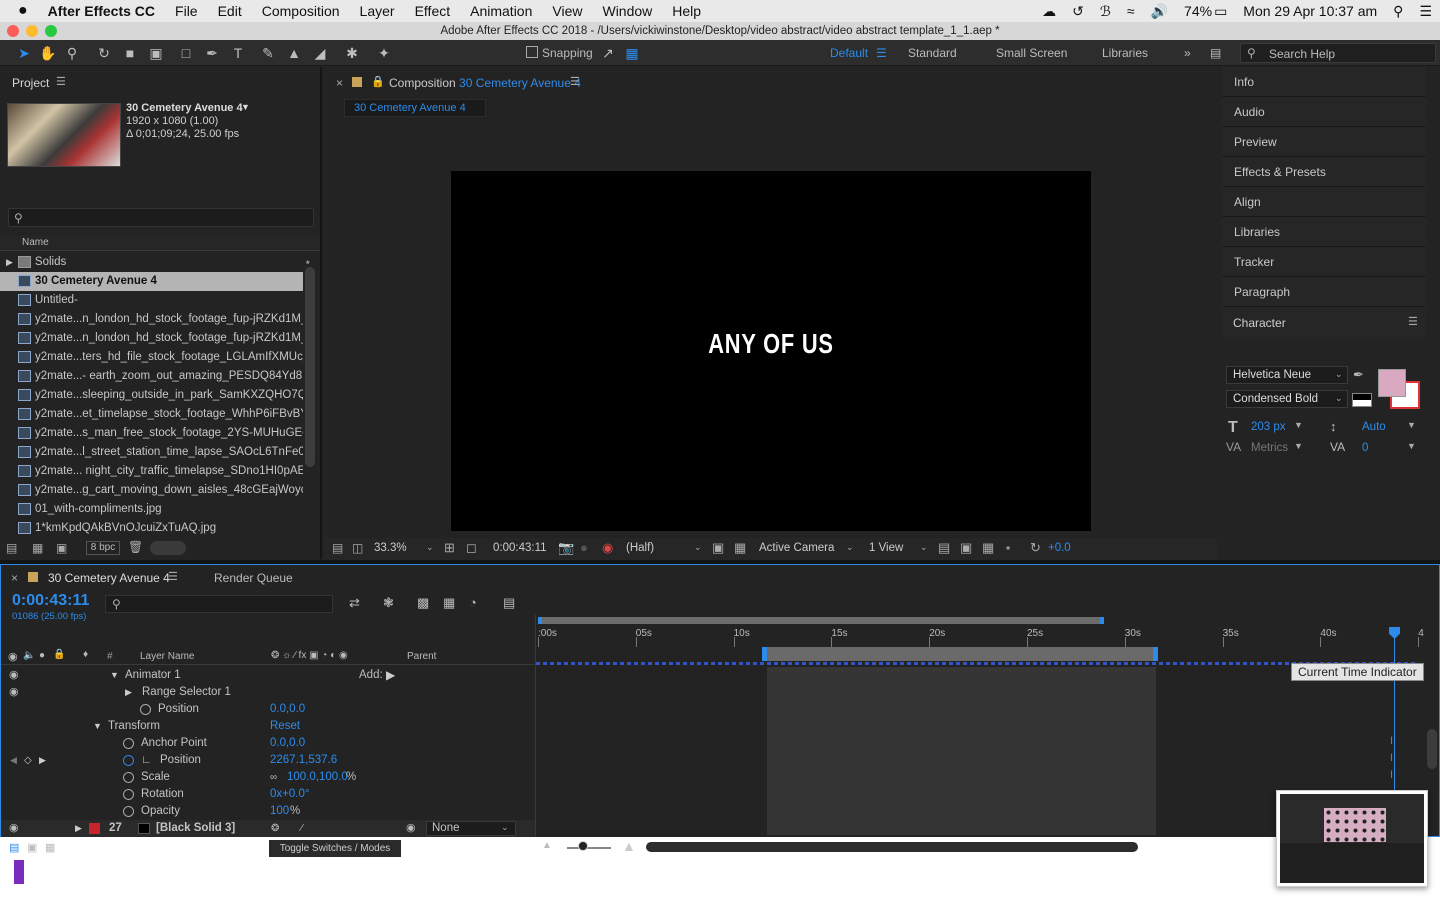 The image size is (1440, 900). Describe the element at coordinates (32, 847) in the screenshot. I see `transfer-controls-icon: ▣` at that location.